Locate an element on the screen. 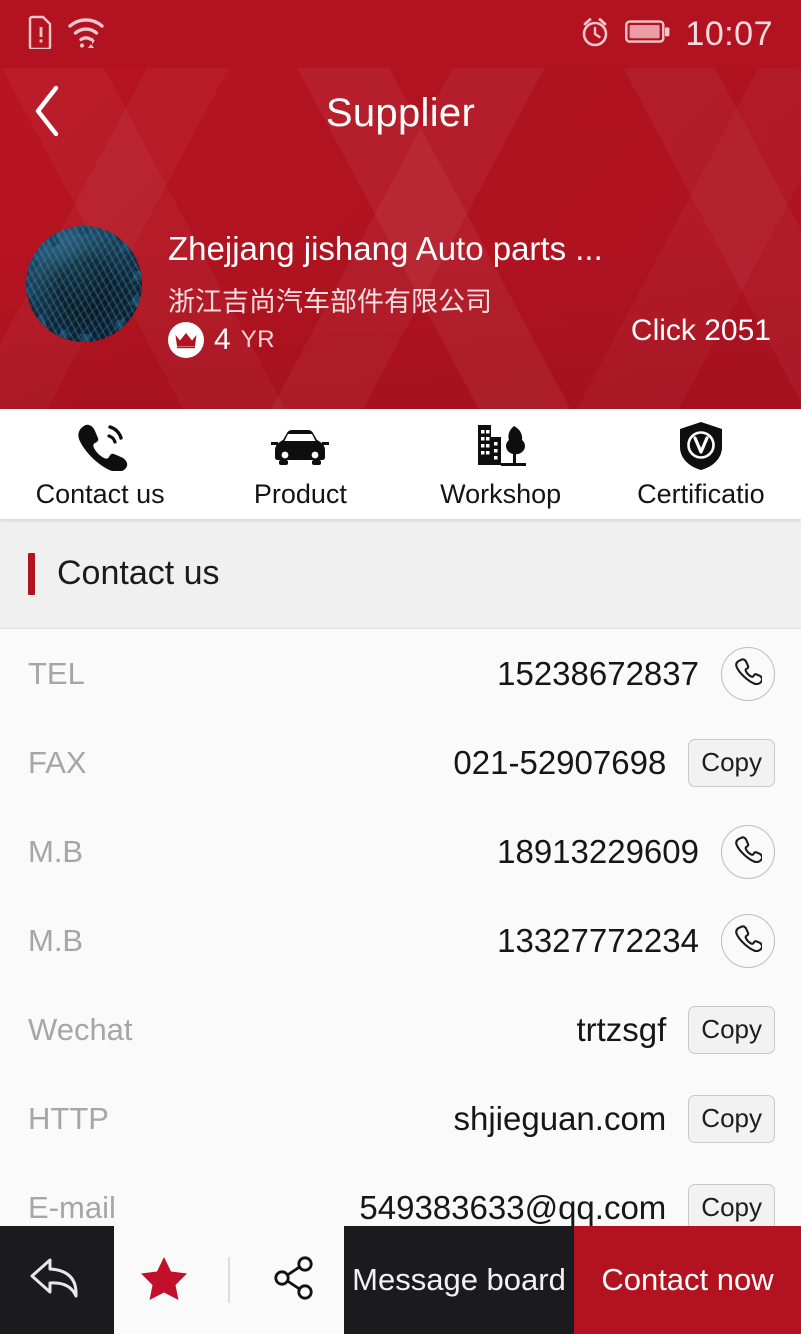 Image resolution: width=801 pixels, height=1334 pixels. company-logo is located at coordinates (84, 284).